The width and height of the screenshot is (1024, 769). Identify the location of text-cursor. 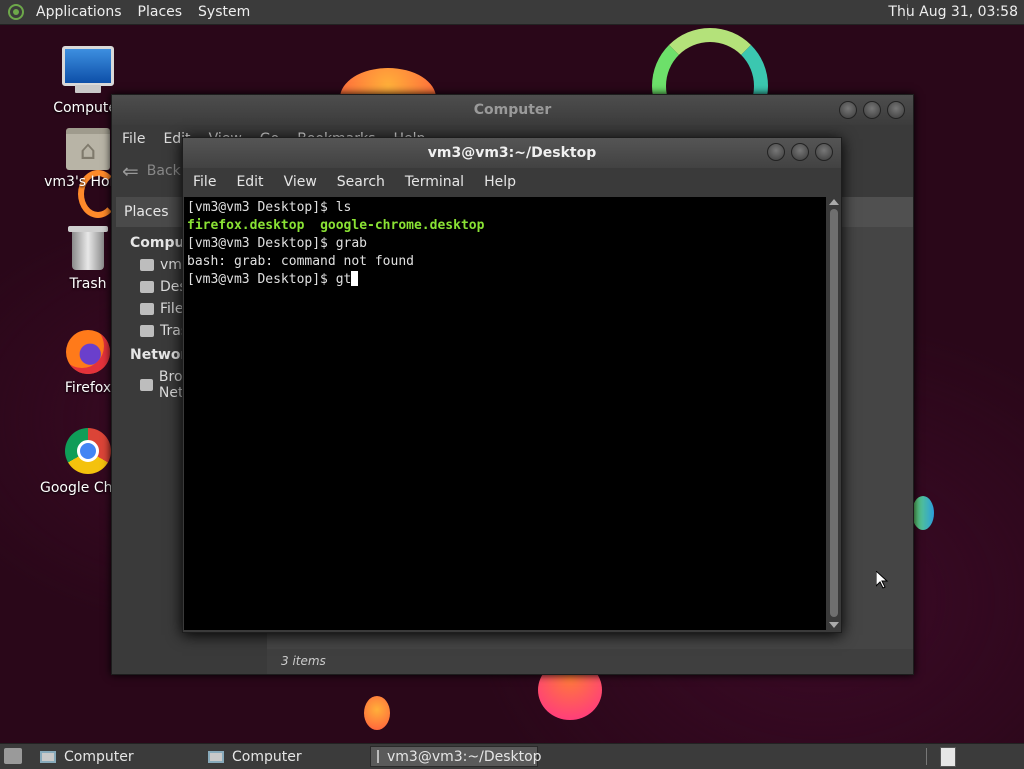
(355, 278).